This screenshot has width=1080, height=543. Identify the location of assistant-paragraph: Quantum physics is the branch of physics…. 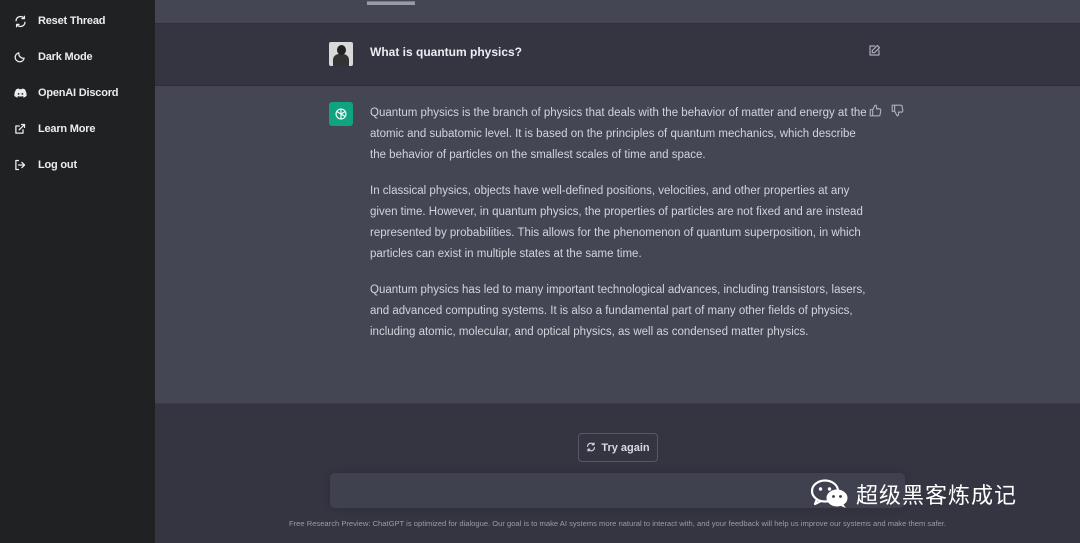
(618, 134).